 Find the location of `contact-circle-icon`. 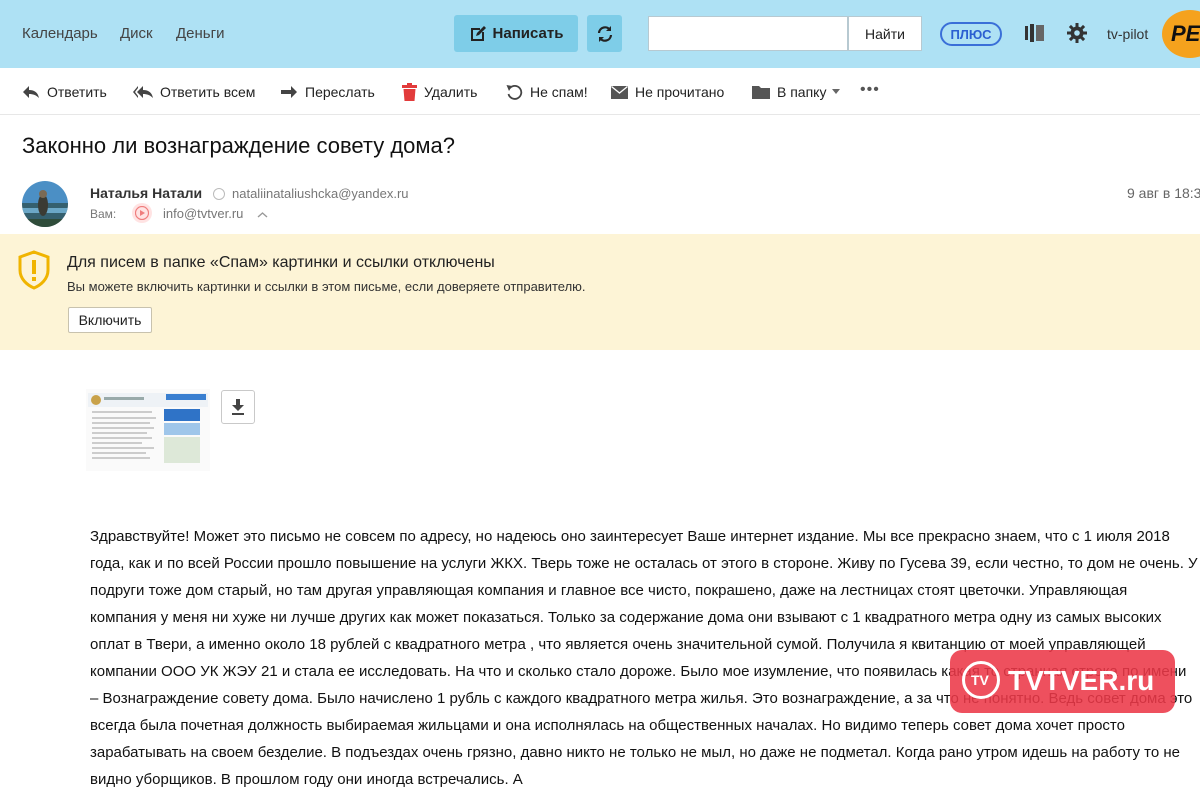

contact-circle-icon is located at coordinates (219, 194).